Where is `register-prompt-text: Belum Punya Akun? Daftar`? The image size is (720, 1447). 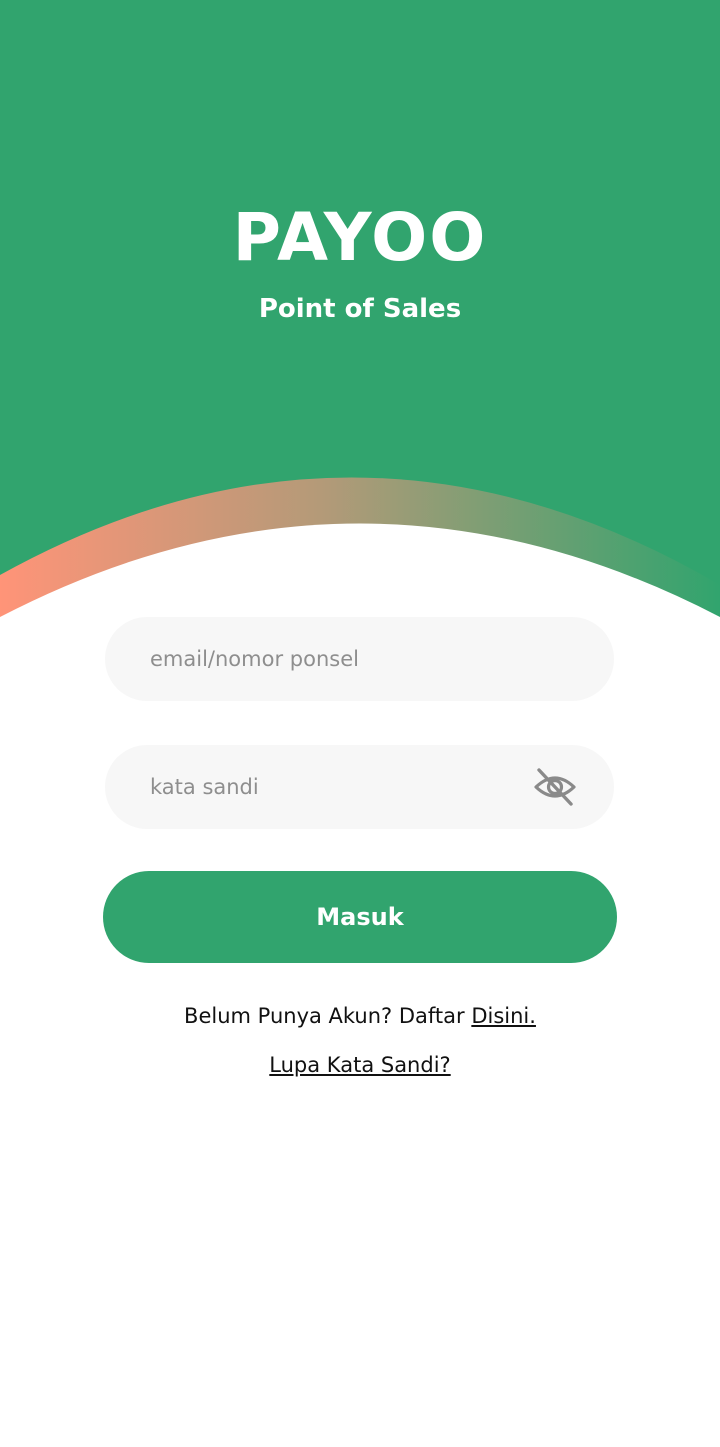
register-prompt-text: Belum Punya Akun? Daftar is located at coordinates (328, 1016).